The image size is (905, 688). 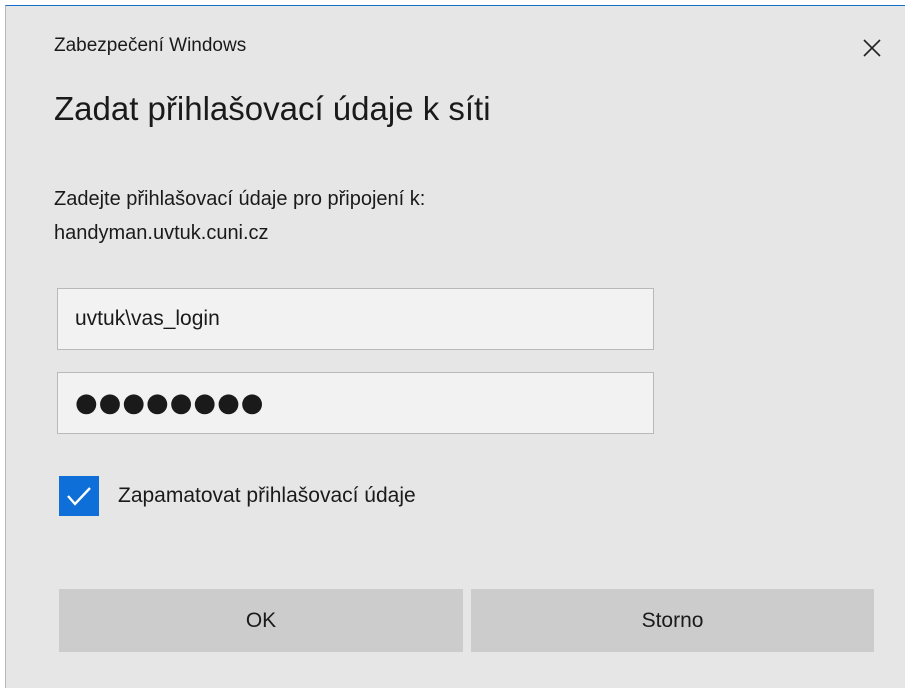 What do you see at coordinates (161, 233) in the screenshot?
I see `server-name: handyman.uvtuk.cuni.cz` at bounding box center [161, 233].